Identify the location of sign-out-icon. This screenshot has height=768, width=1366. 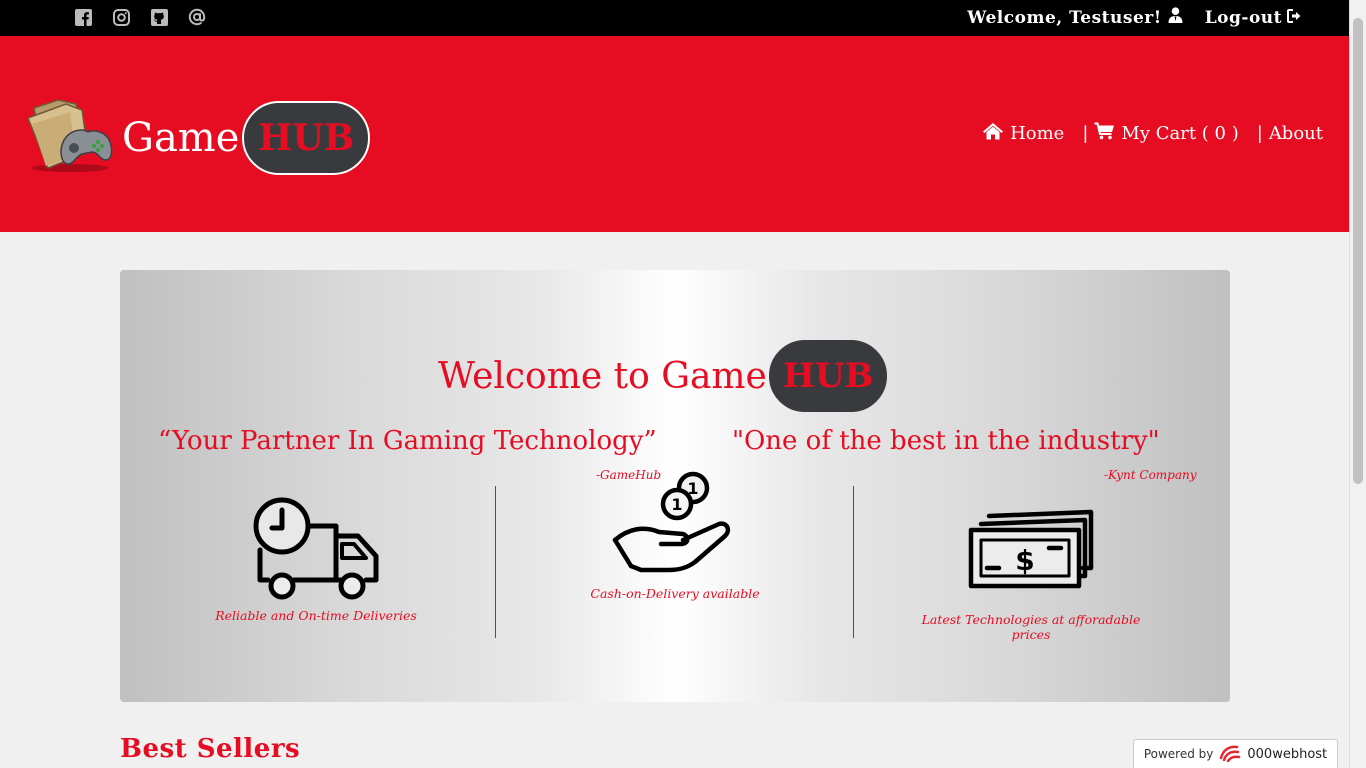
(1295, 18).